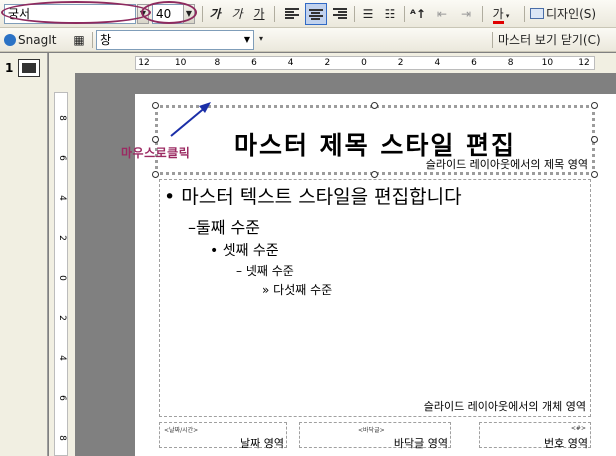 This screenshot has width=616, height=456. What do you see at coordinates (246, 39) in the screenshot?
I see `chevron-down-icon: ▼` at bounding box center [246, 39].